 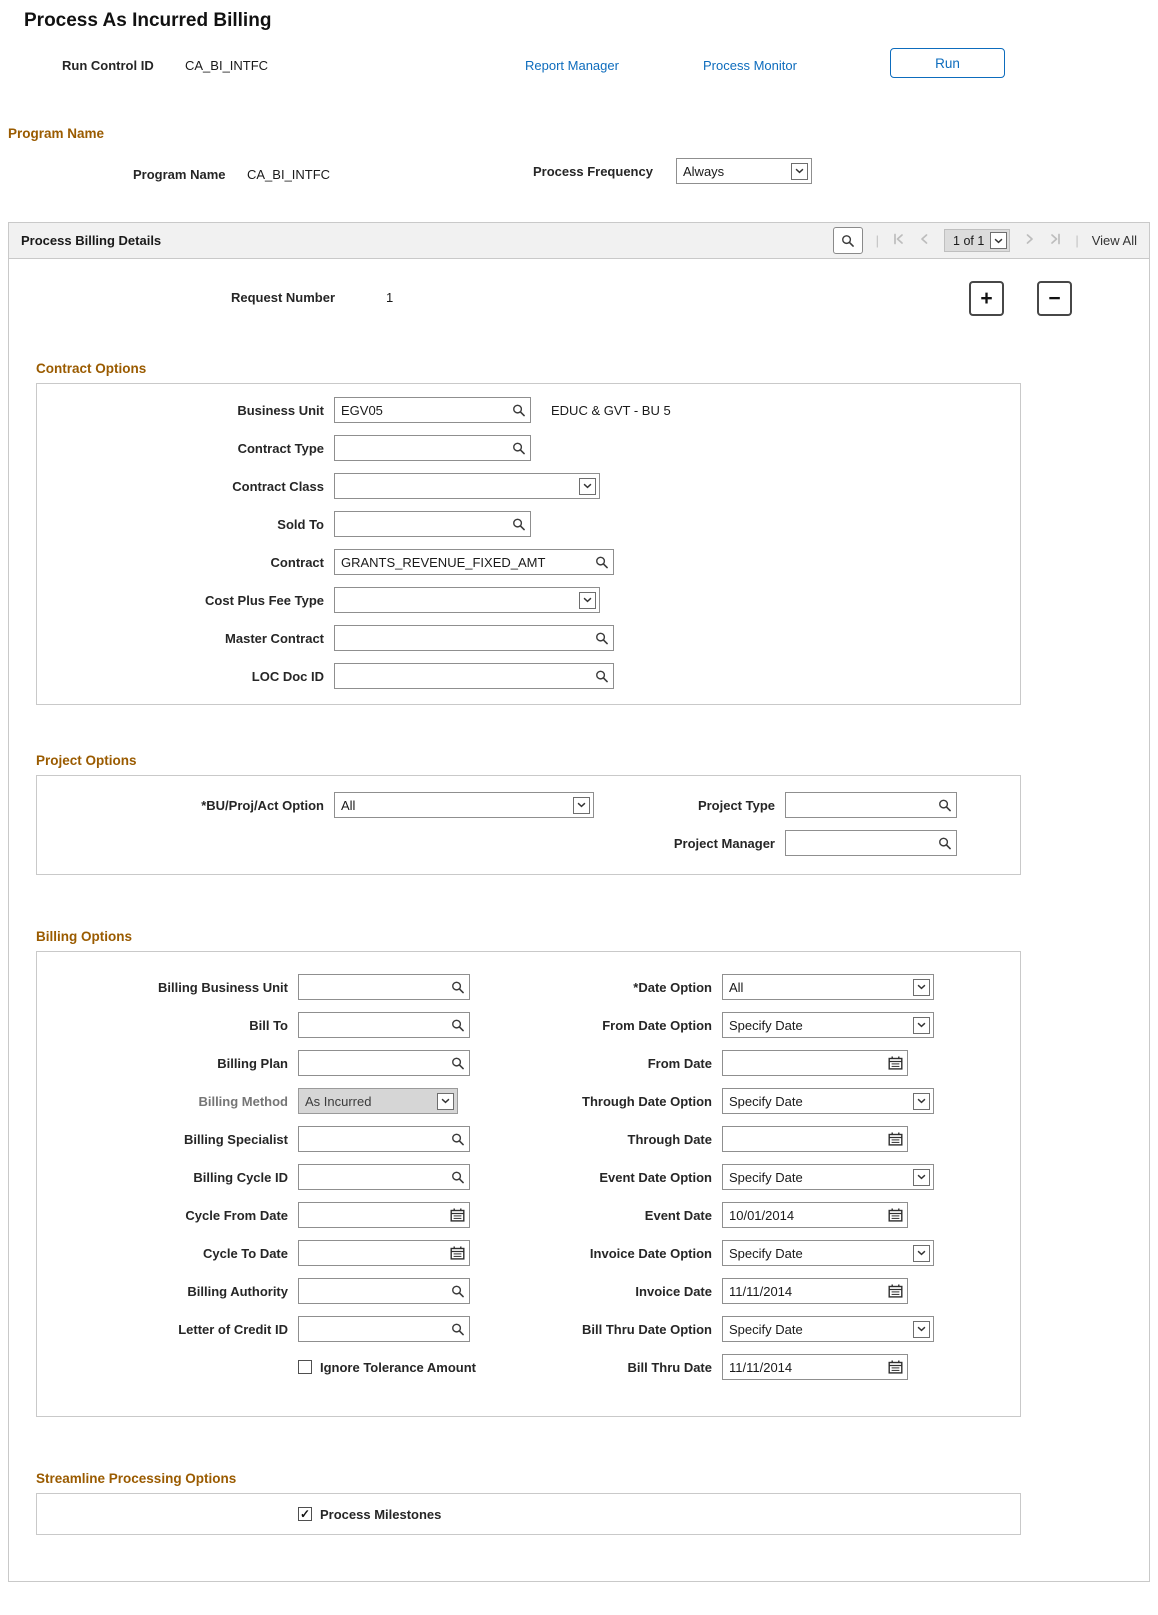 What do you see at coordinates (253, 1139) in the screenshot?
I see `left-column: Billing Specialist` at bounding box center [253, 1139].